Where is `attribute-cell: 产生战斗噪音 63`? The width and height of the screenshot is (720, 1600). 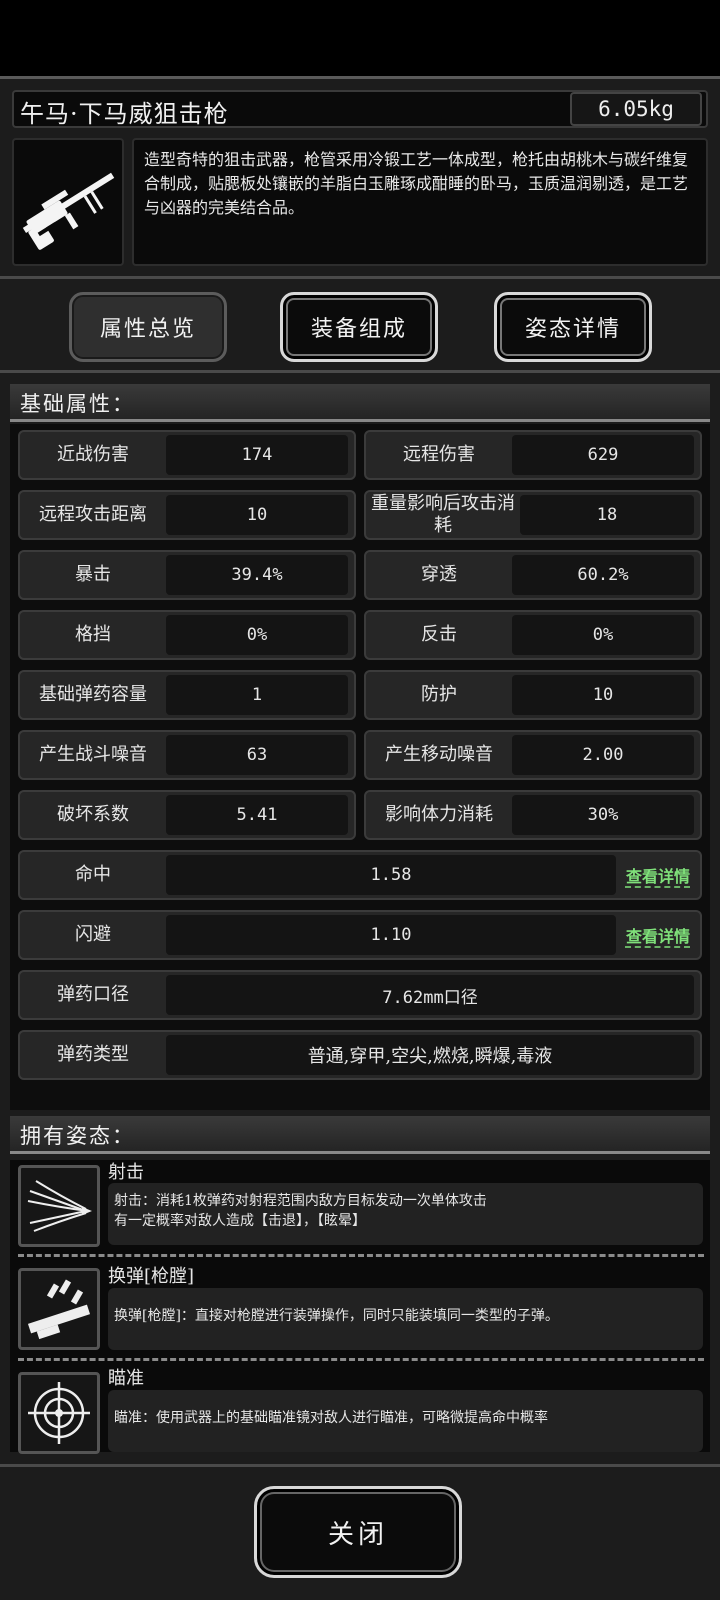
attribute-cell: 产生战斗噪音 63 is located at coordinates (187, 755).